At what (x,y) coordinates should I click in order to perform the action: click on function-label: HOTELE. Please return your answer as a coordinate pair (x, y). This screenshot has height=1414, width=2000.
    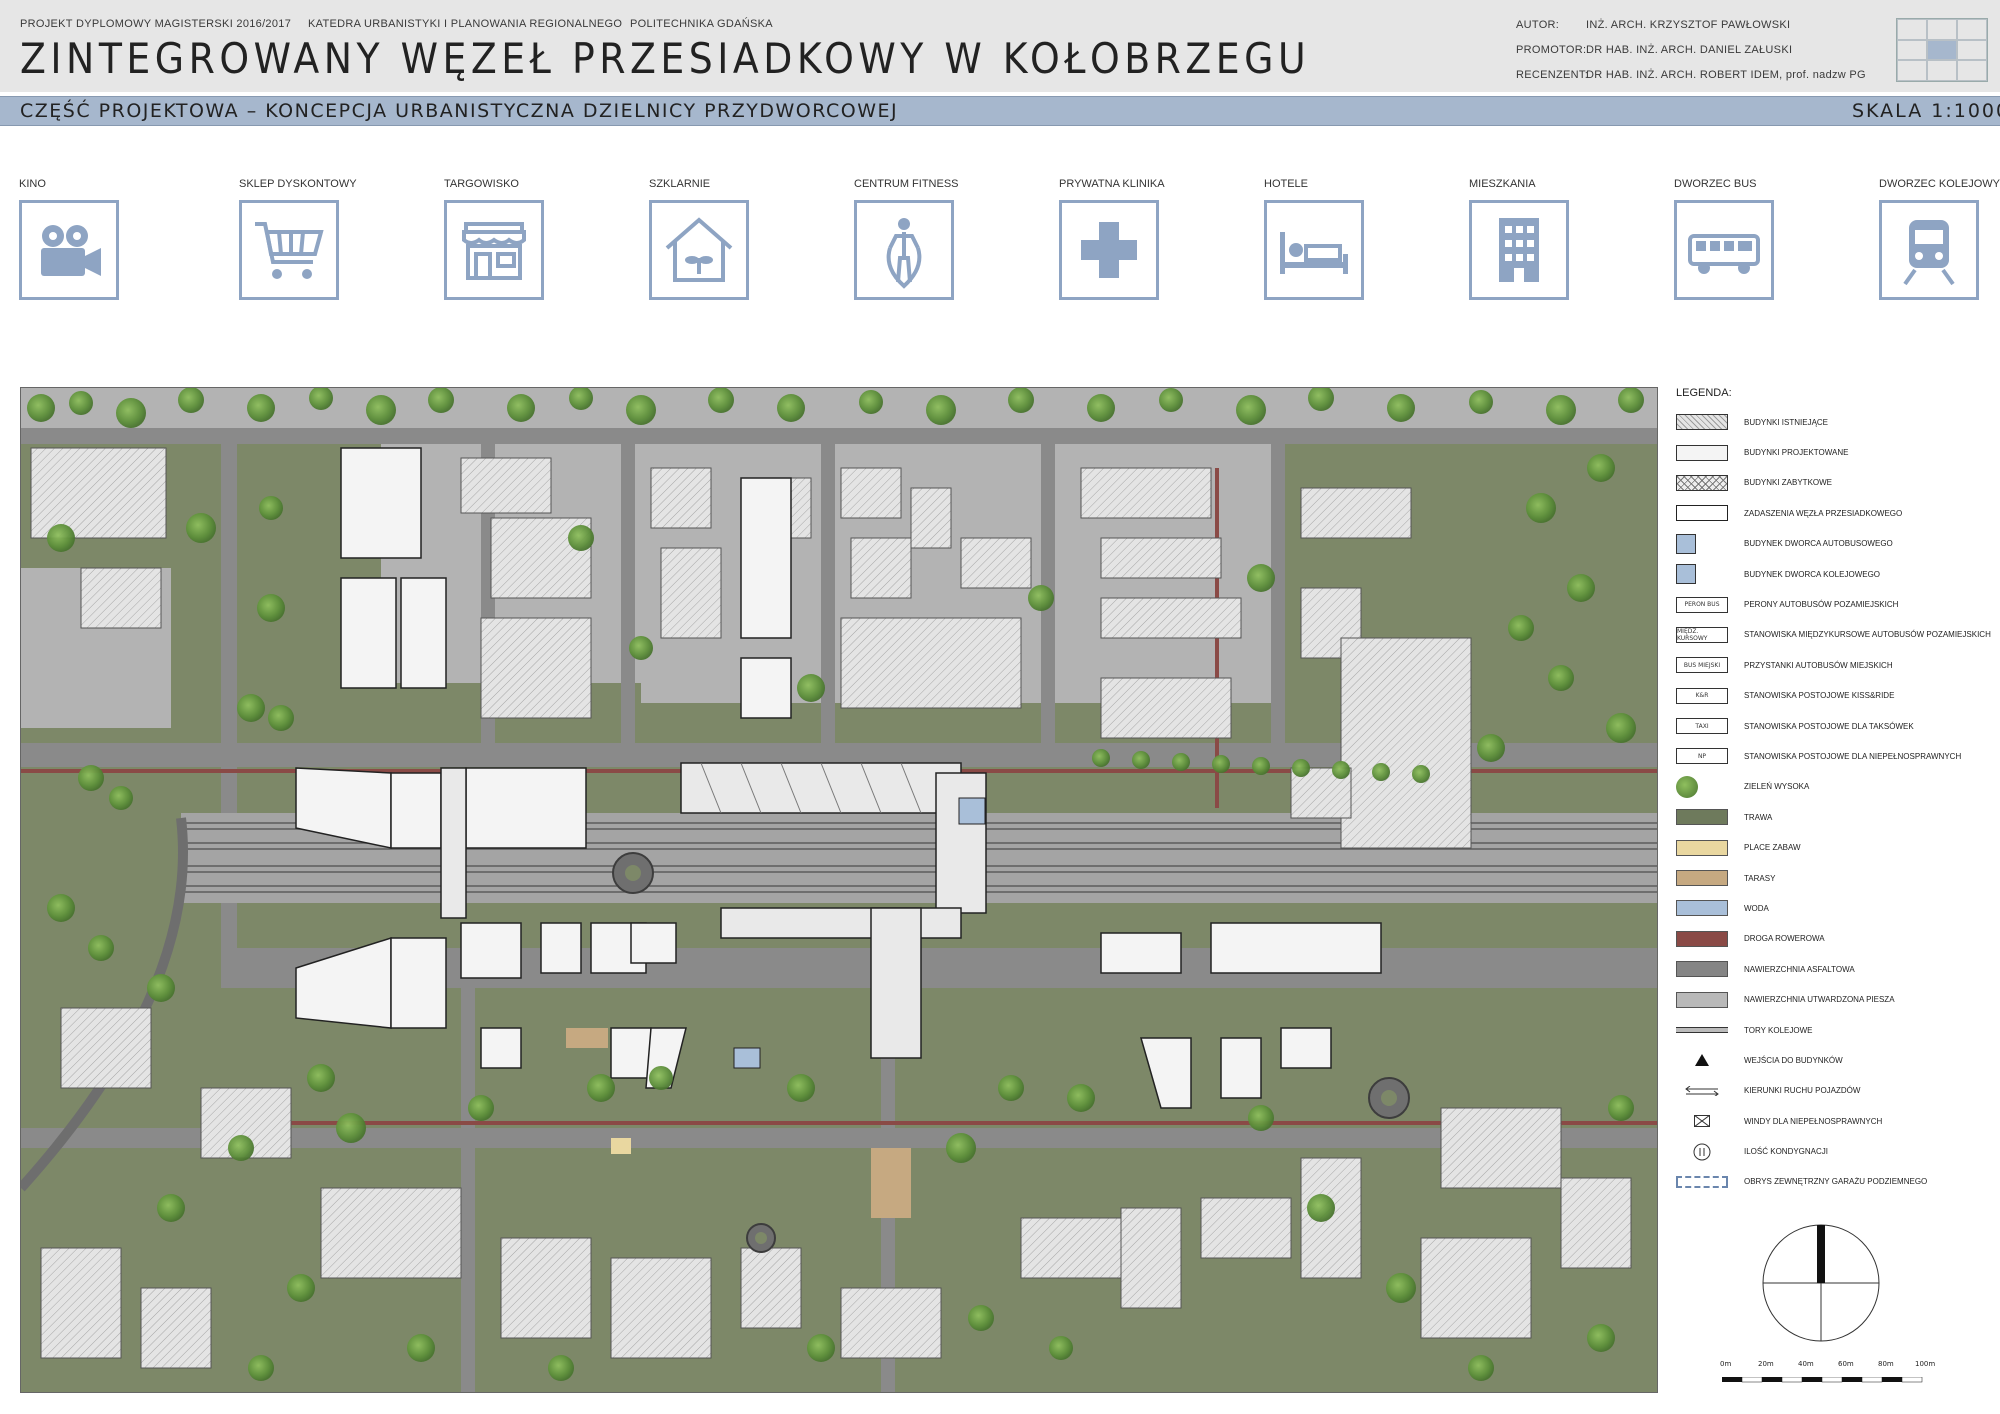
    Looking at the image, I should click on (1286, 184).